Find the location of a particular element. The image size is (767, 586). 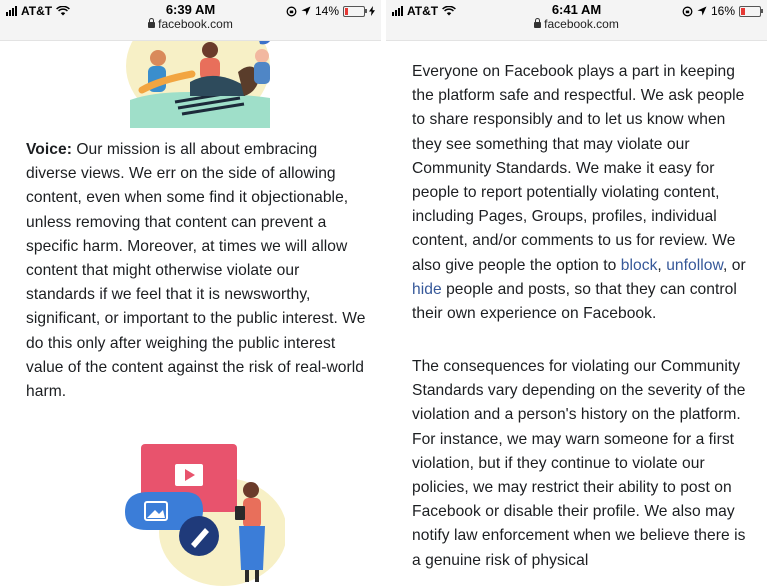

unfollow-link: unfollow is located at coordinates (694, 265).